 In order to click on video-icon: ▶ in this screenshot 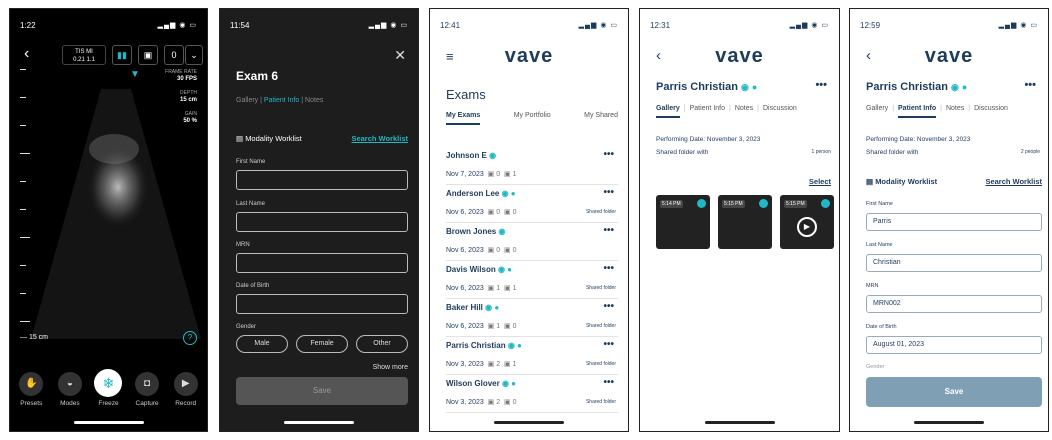, I will do `click(185, 384)`.